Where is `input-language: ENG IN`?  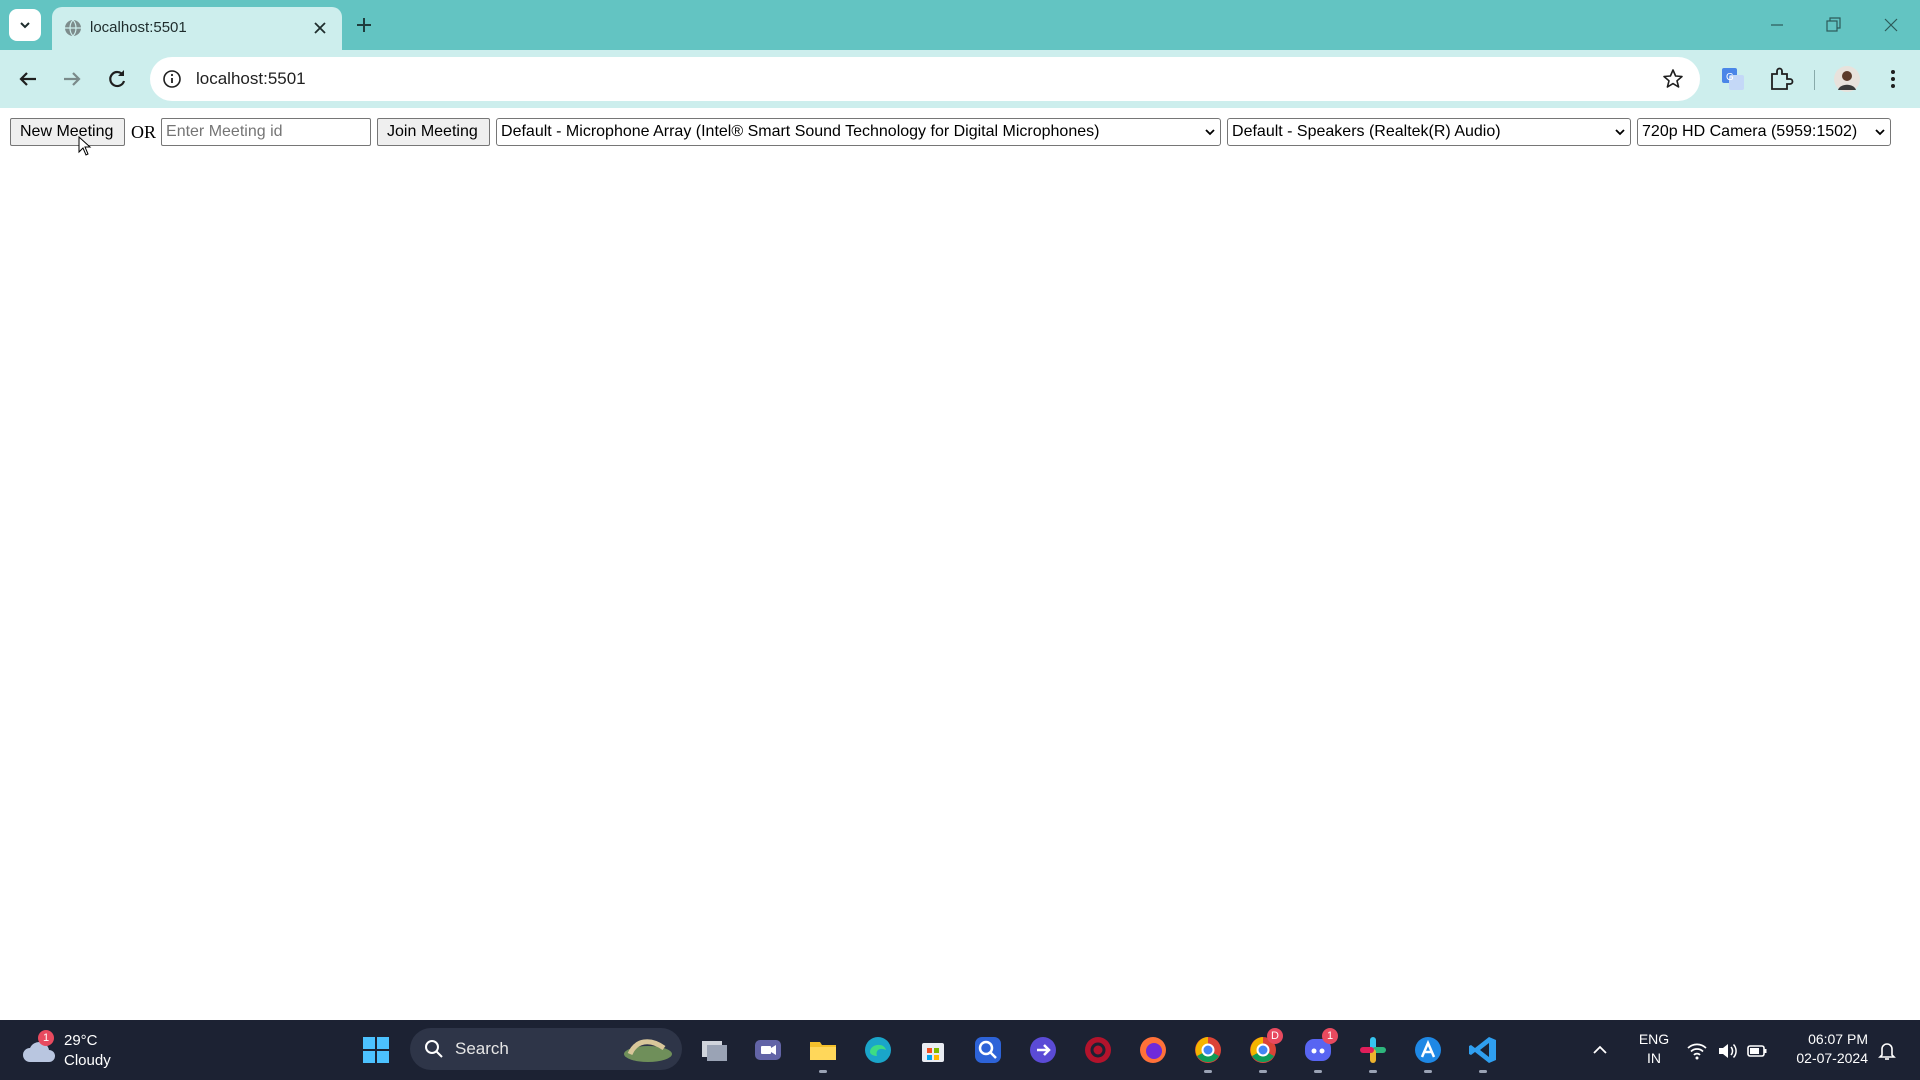
input-language: ENG IN is located at coordinates (1654, 1049).